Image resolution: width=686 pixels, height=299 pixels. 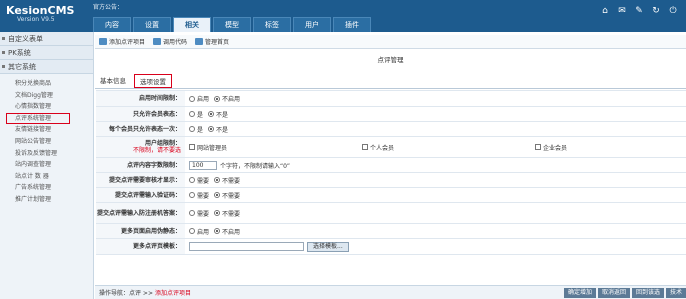 I want to click on home-icon, so click(x=199, y=41).